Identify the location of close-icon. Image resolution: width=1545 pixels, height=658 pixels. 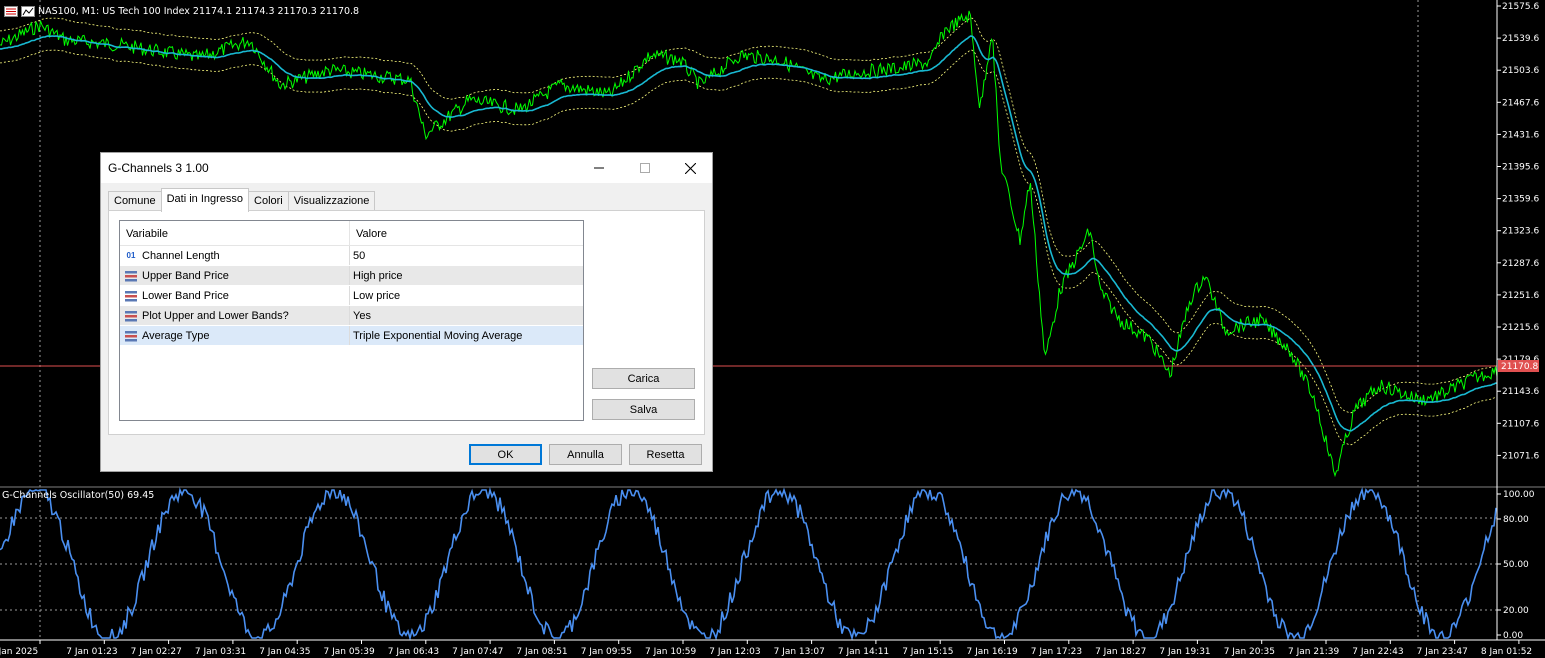
(690, 168).